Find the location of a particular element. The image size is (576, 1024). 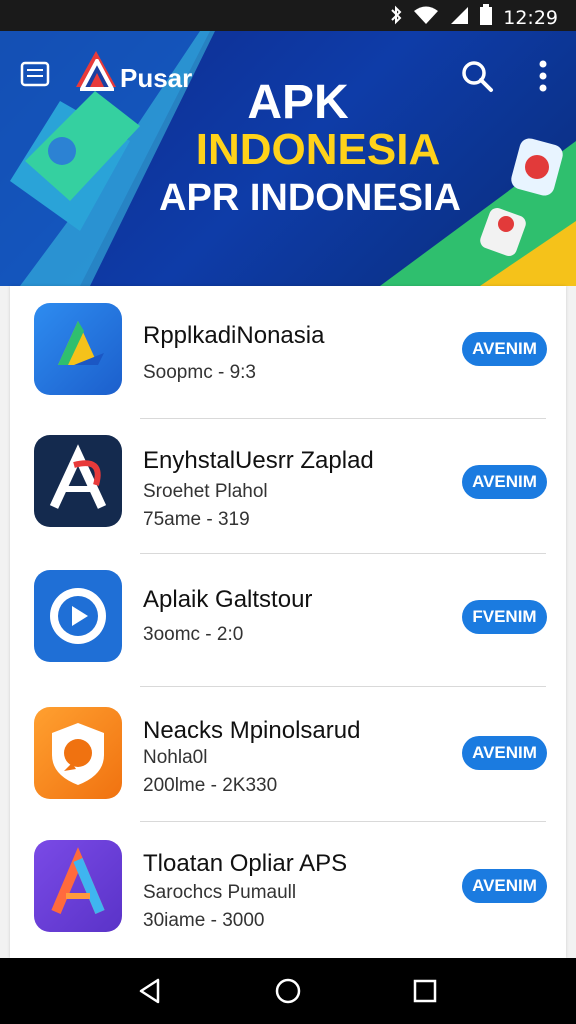

app-meta: 200lme - 2K330 is located at coordinates (210, 785).